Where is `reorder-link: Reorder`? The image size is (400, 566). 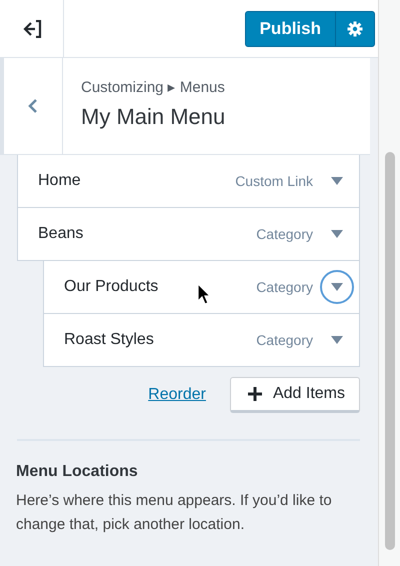 reorder-link: Reorder is located at coordinates (177, 395).